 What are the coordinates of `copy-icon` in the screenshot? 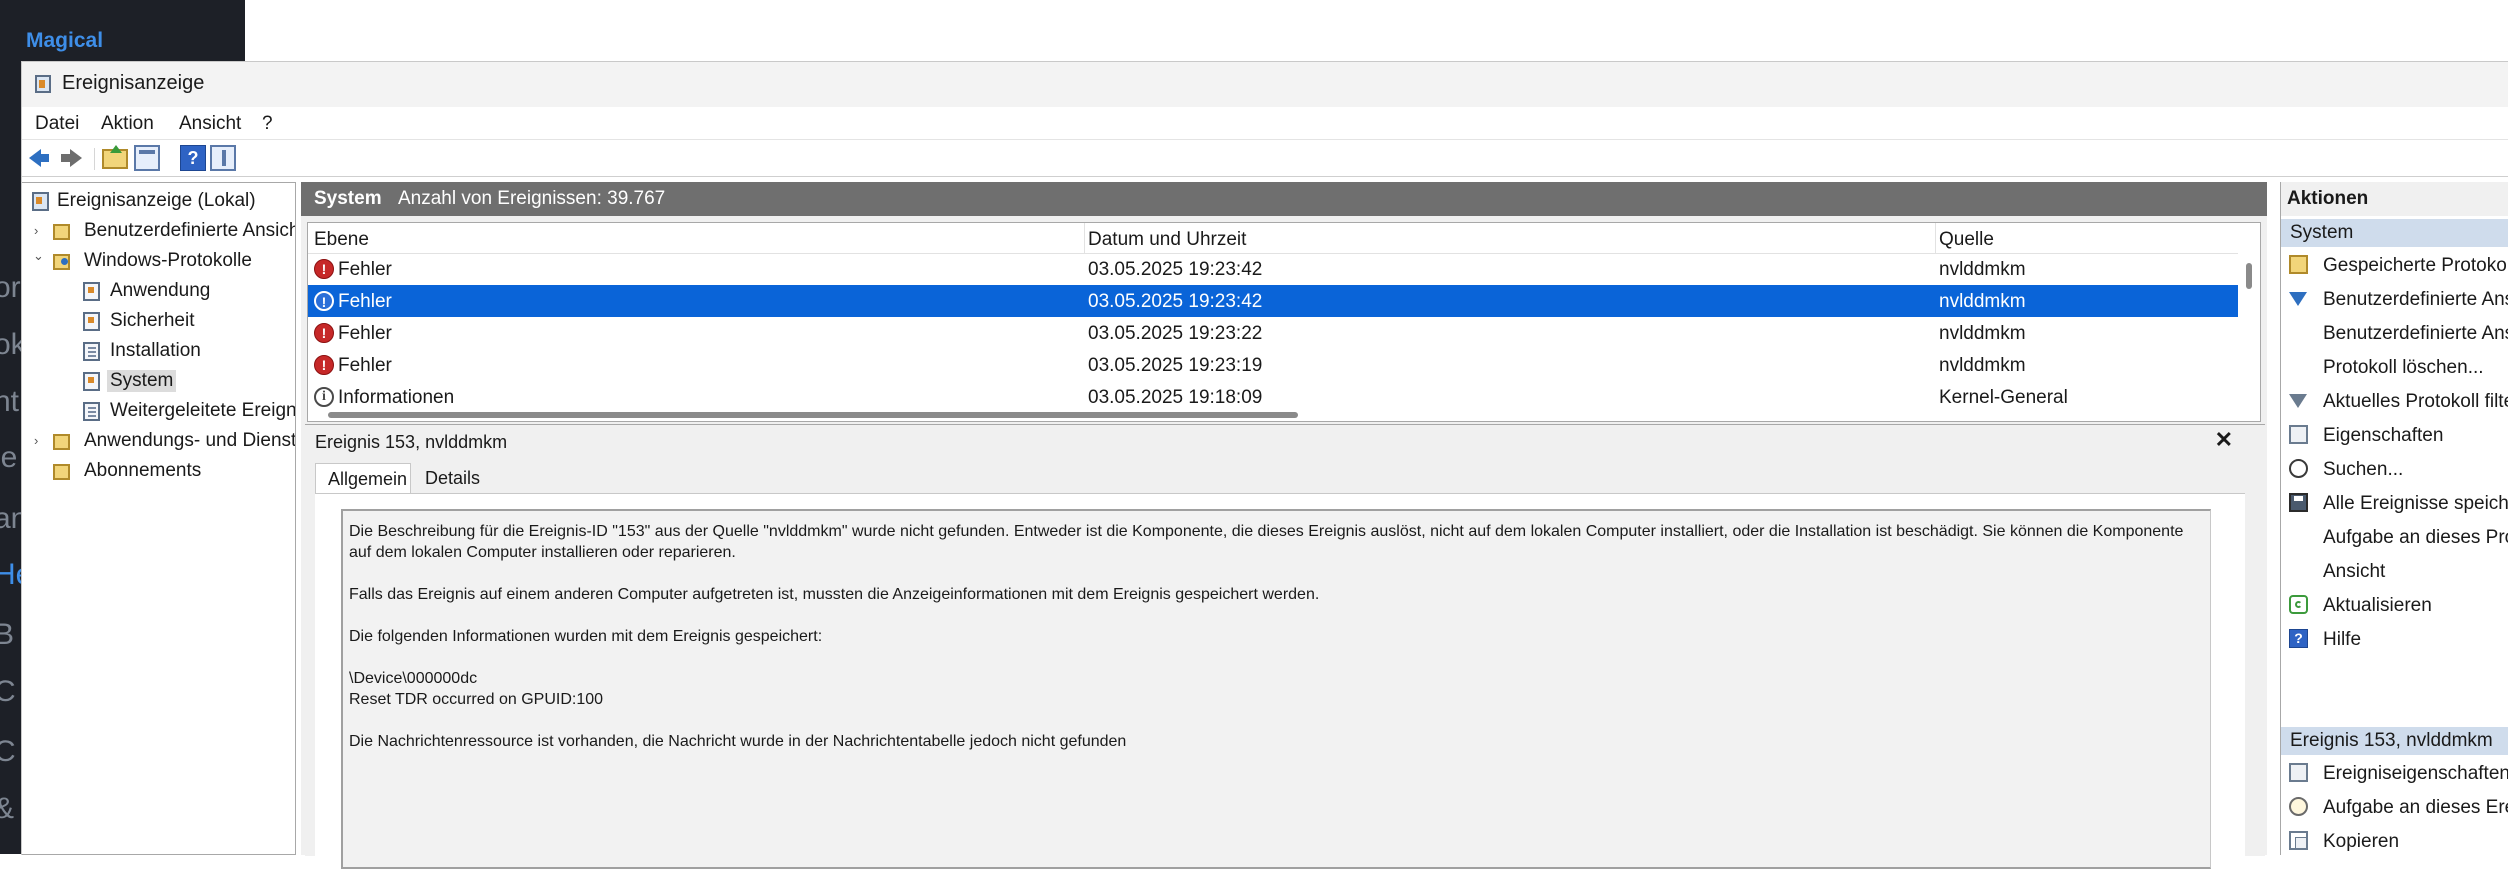 It's located at (2298, 840).